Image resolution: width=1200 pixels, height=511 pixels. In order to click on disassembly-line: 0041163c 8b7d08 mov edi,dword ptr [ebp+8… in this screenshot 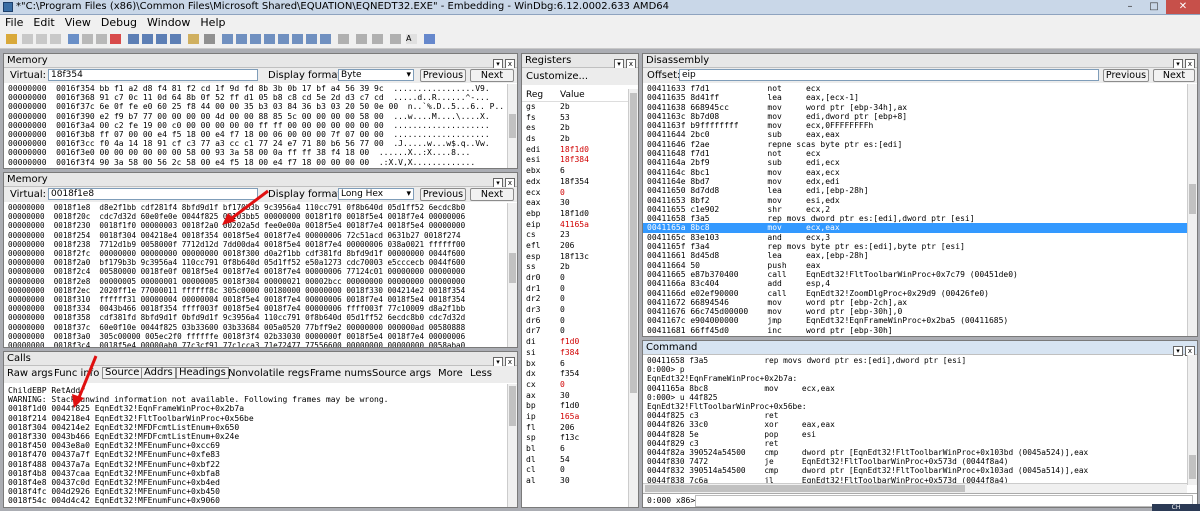, I will do `click(915, 116)`.